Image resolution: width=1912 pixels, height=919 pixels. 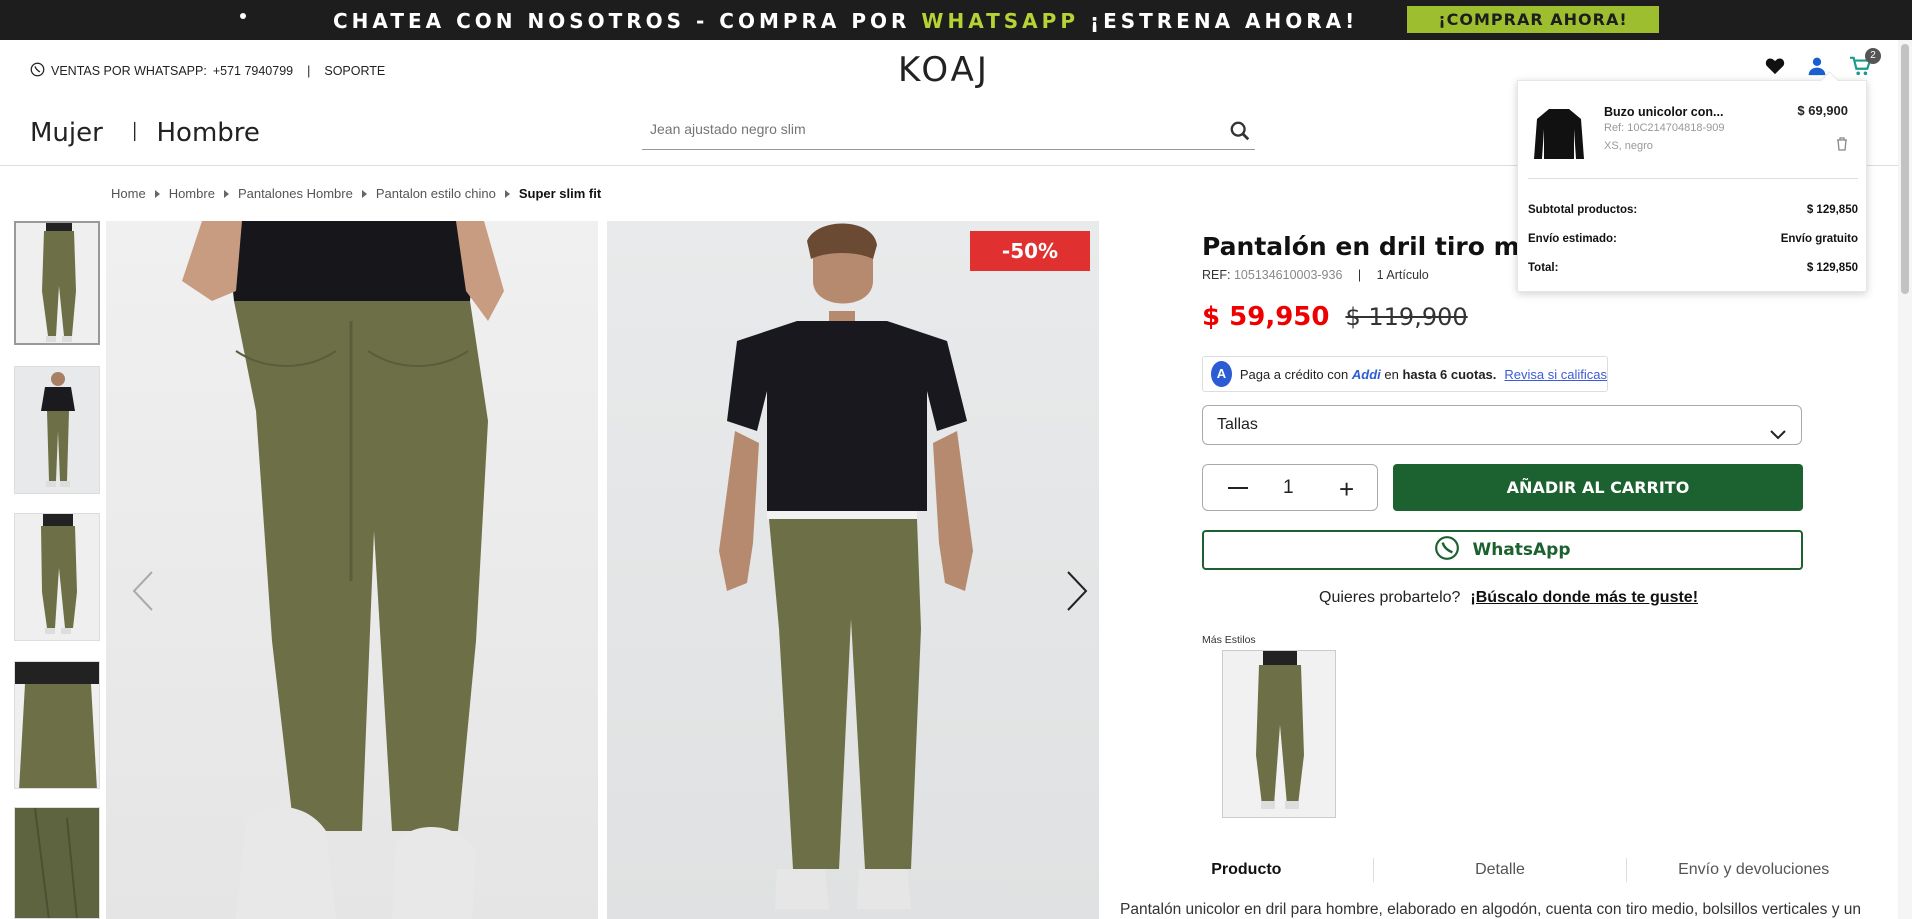 I want to click on quantity-value: 1, so click(x=1288, y=488).